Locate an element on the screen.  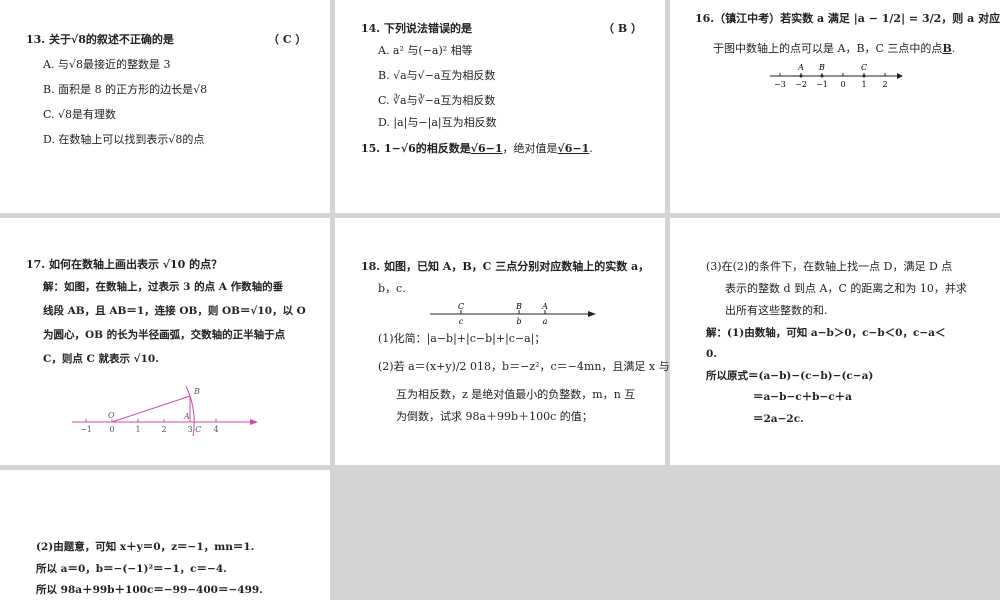
q15-answer-2: √6−1 is located at coordinates (573, 148).